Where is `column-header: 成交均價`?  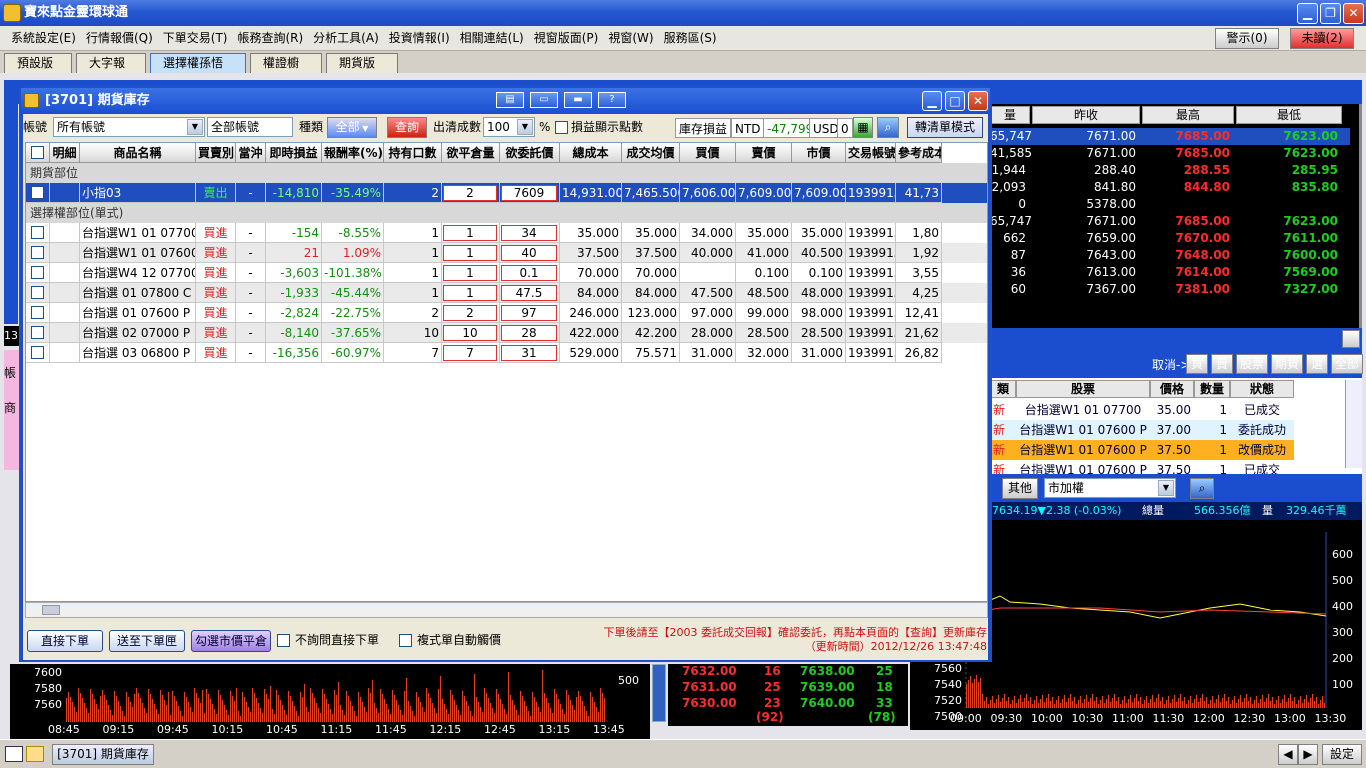
column-header: 成交均價 is located at coordinates (651, 153).